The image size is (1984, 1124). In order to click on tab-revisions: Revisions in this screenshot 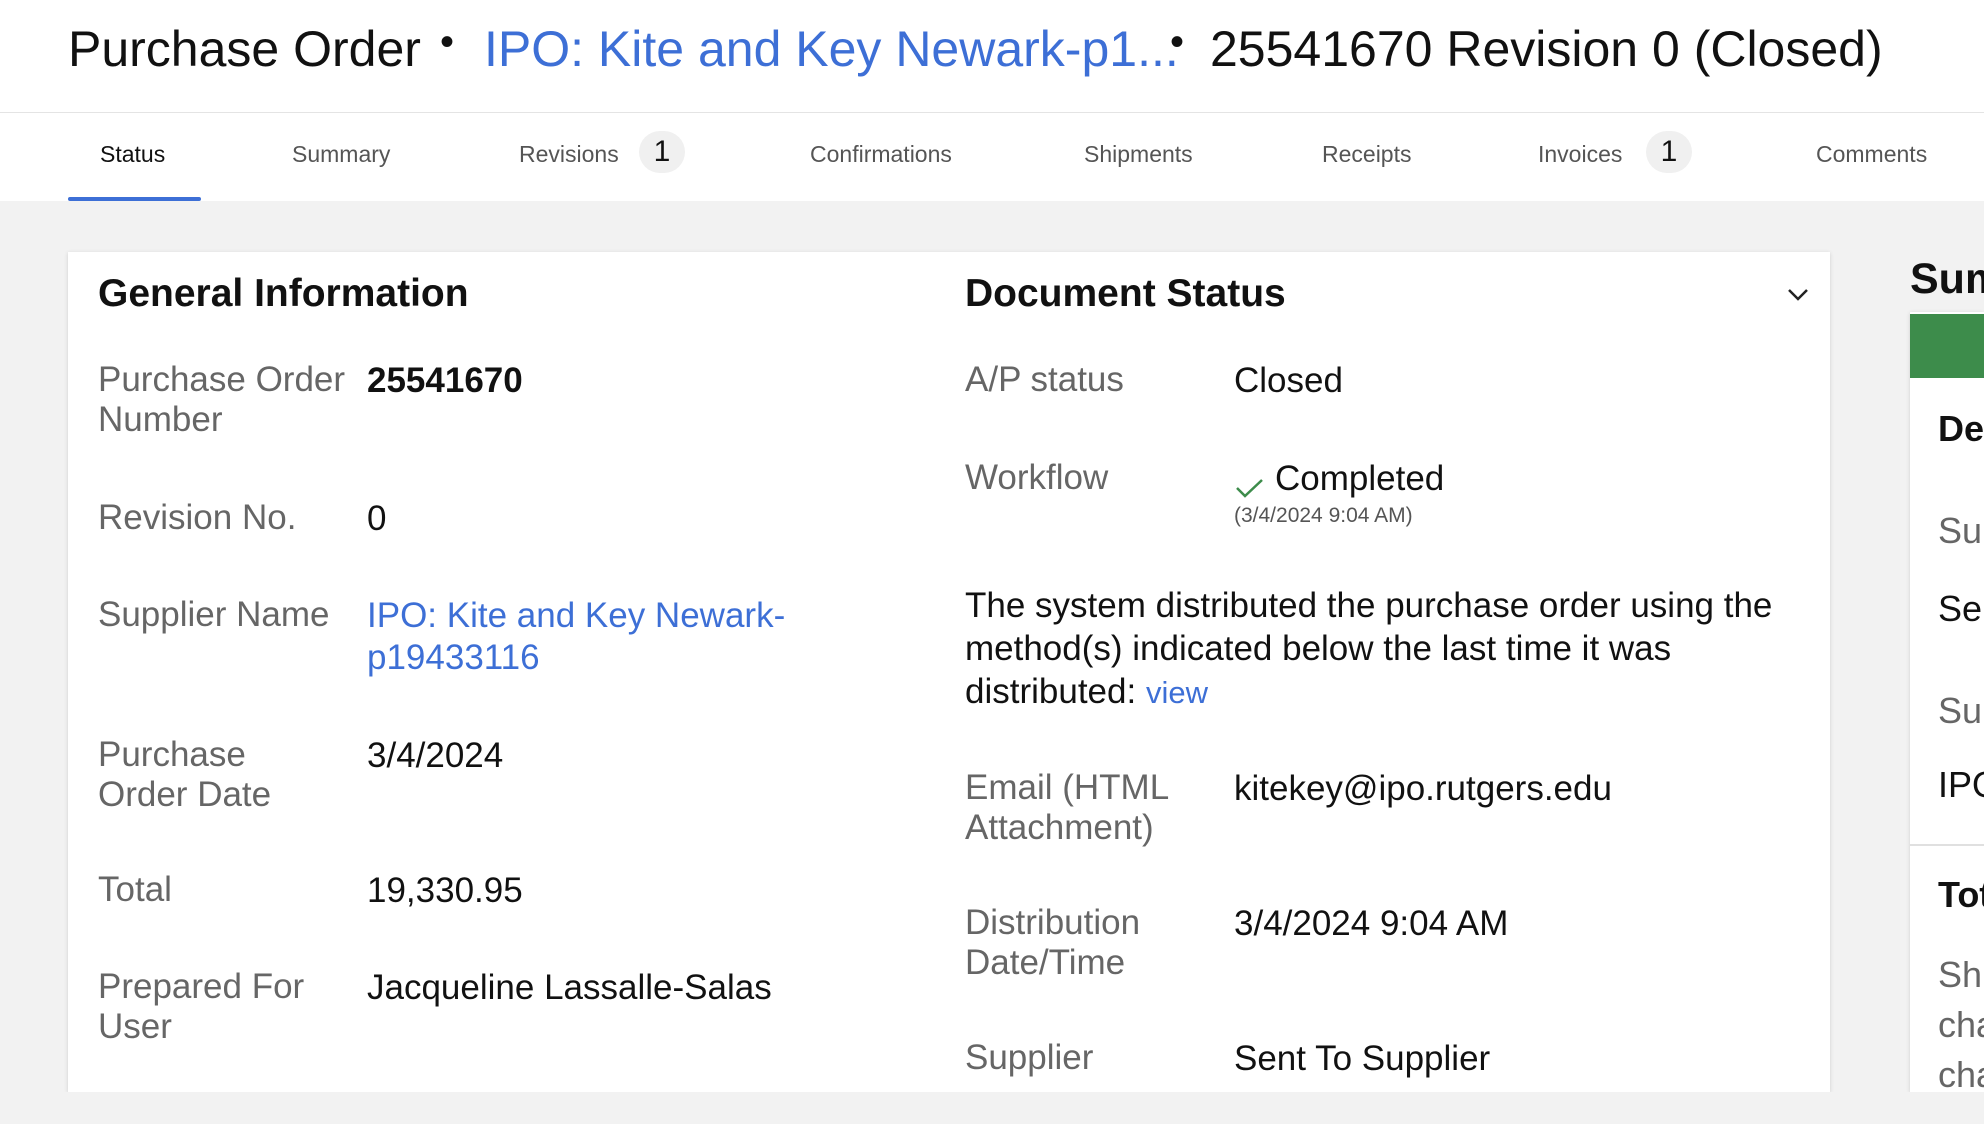, I will do `click(569, 154)`.